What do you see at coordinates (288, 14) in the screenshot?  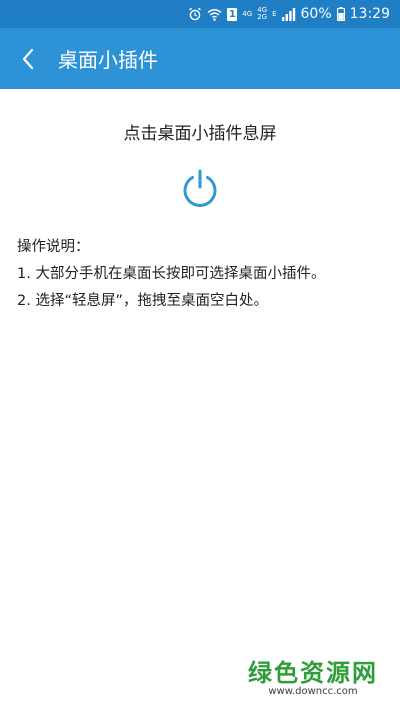 I see `signal-icon` at bounding box center [288, 14].